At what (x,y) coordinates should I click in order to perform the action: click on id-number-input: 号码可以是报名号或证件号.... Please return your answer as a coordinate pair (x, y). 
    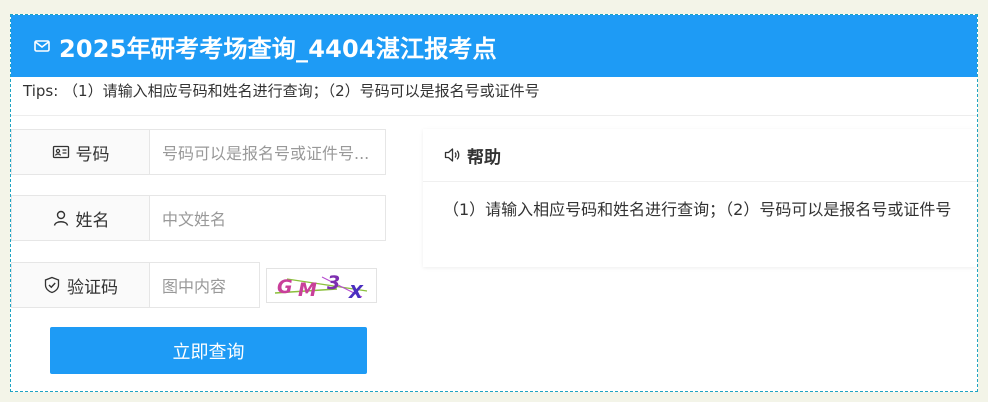
    Looking at the image, I should click on (267, 152).